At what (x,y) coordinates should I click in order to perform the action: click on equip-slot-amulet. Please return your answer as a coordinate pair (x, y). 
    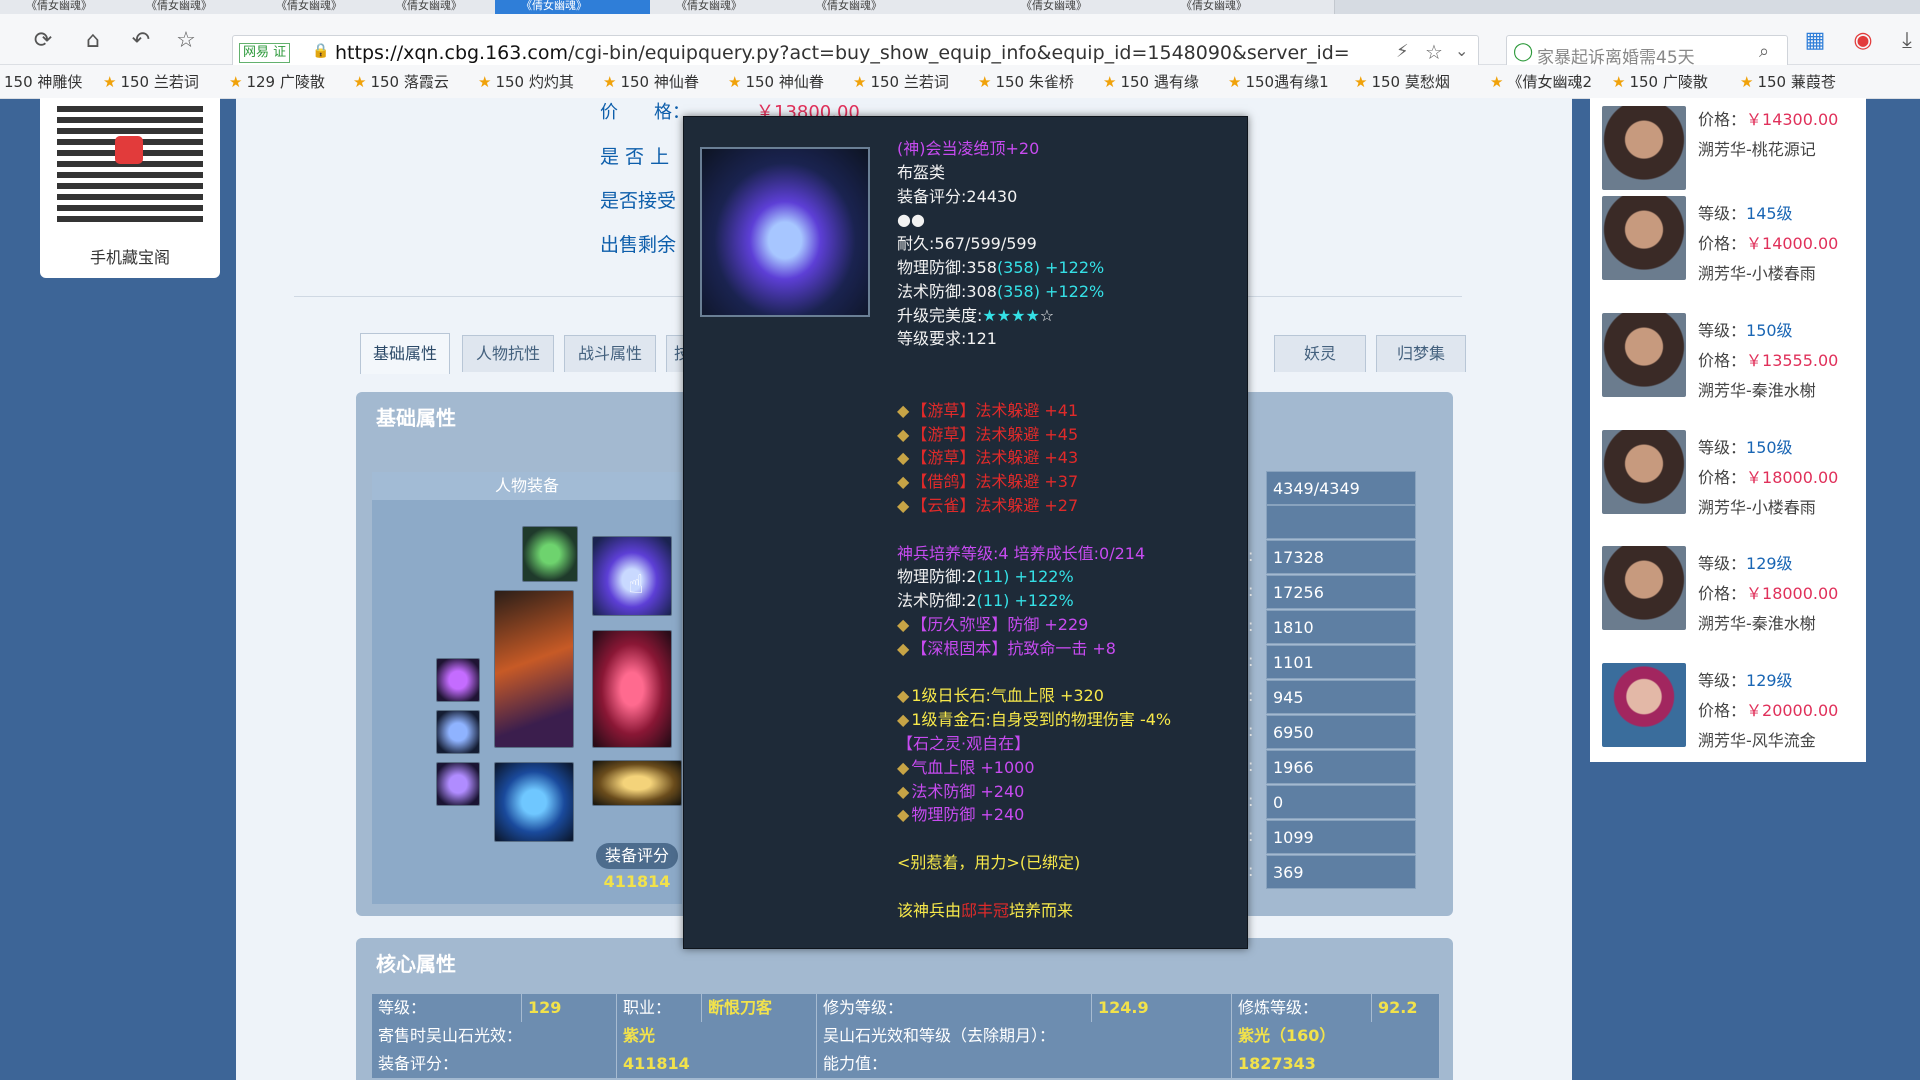
    Looking at the image, I should click on (550, 554).